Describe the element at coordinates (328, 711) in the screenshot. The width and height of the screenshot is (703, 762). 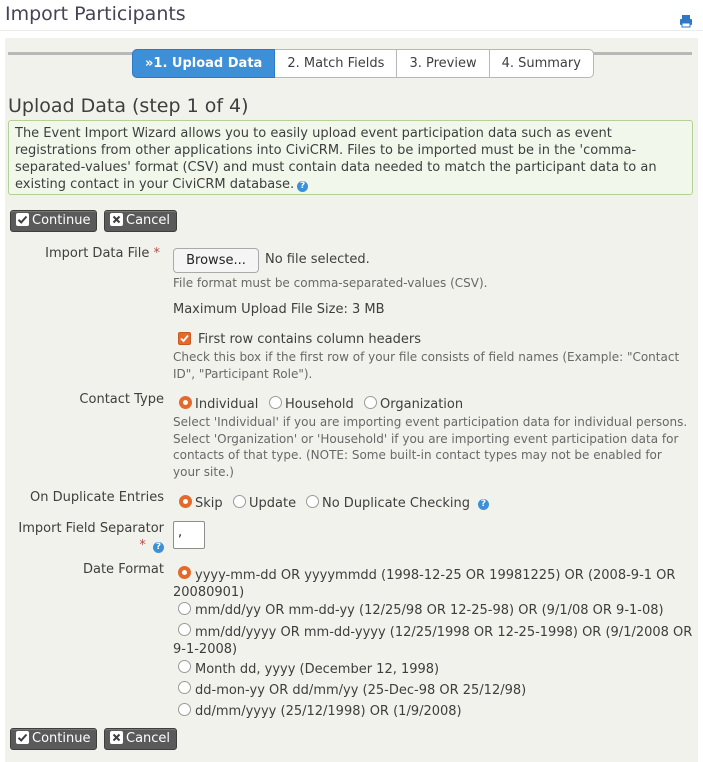
I see `date-format-option-6-label: dd/mm/yyyy (25/12/1998) OR (1/9/2008)` at that location.